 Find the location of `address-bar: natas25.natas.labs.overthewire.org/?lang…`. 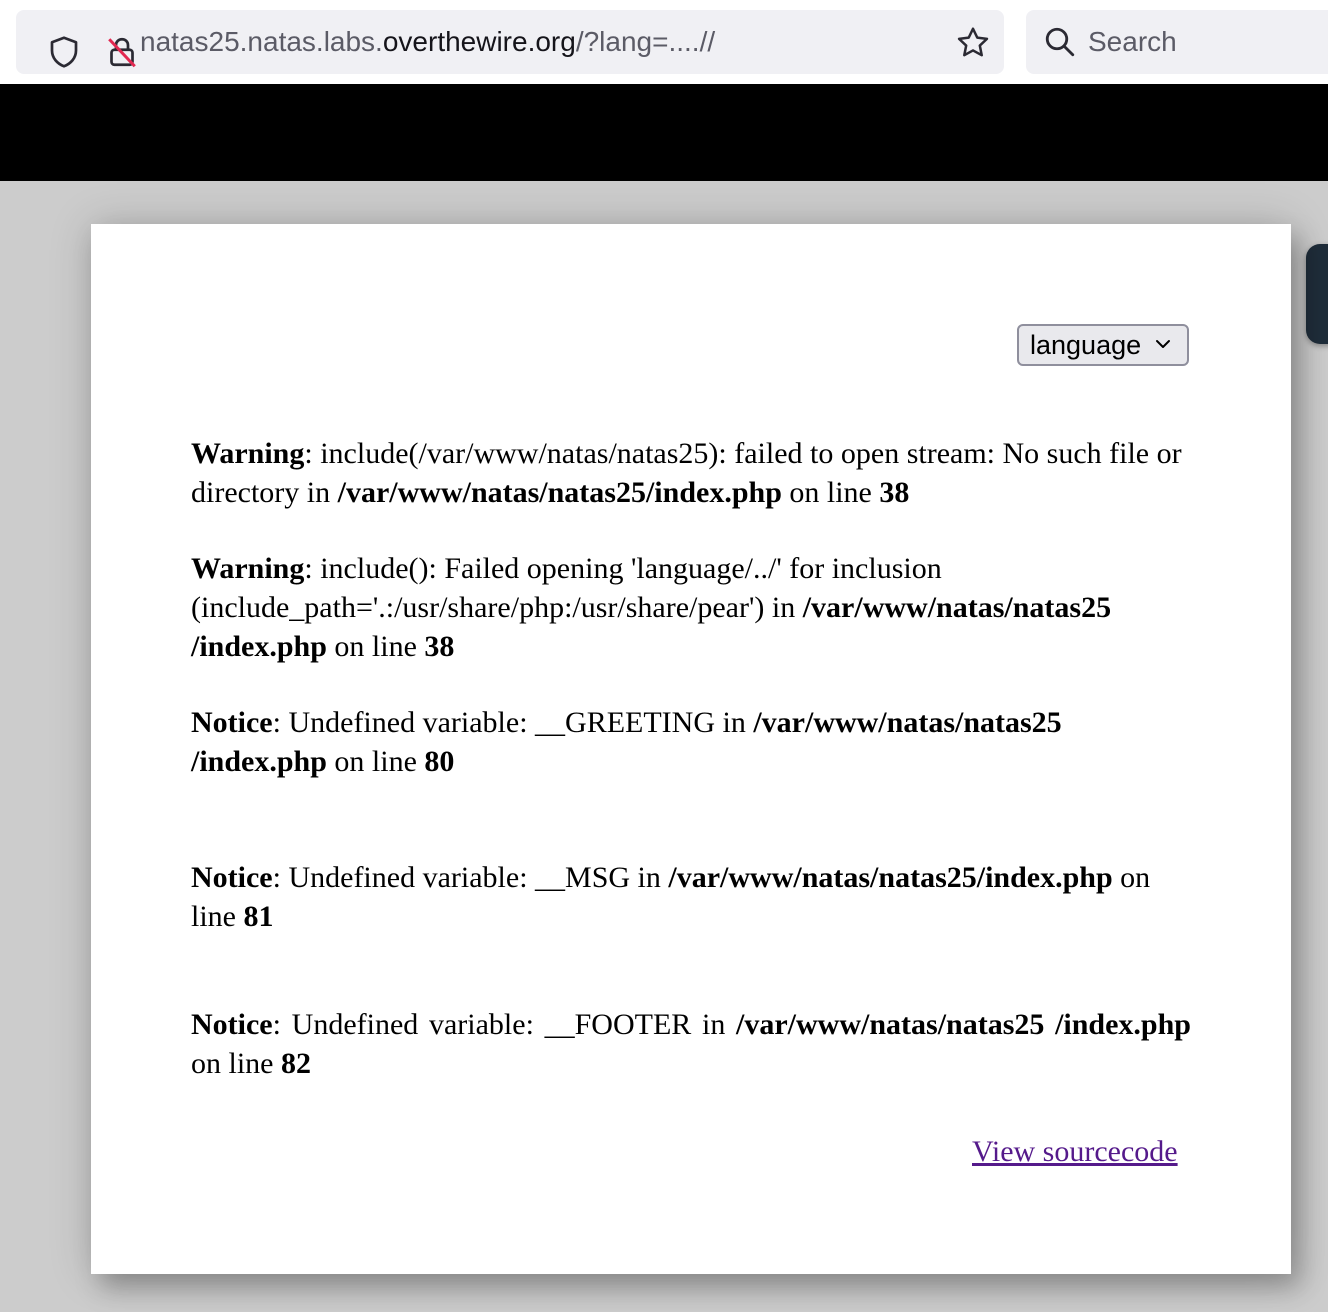

address-bar: natas25.natas.labs.overthewire.org/?lang… is located at coordinates (510, 42).